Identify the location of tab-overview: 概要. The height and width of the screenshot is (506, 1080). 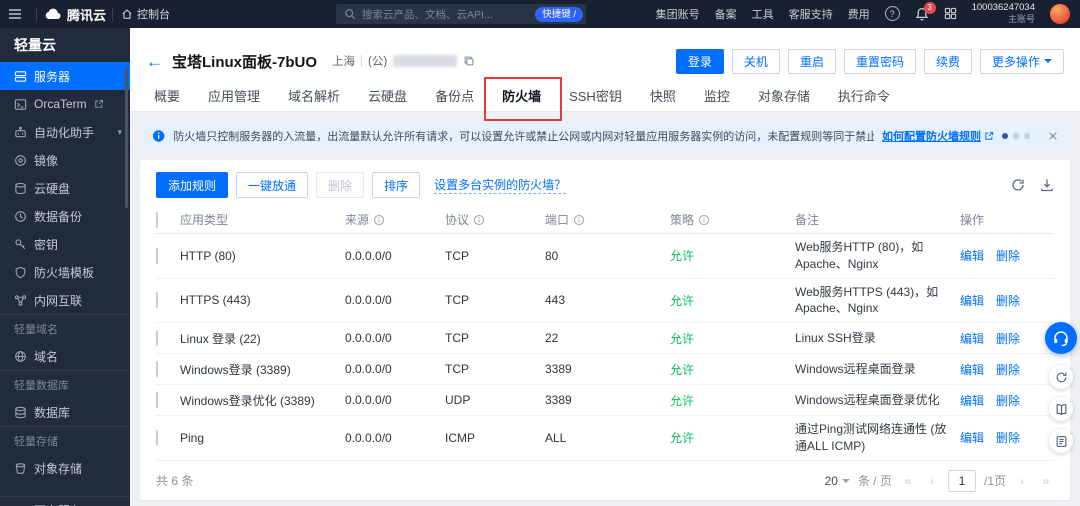
(167, 95).